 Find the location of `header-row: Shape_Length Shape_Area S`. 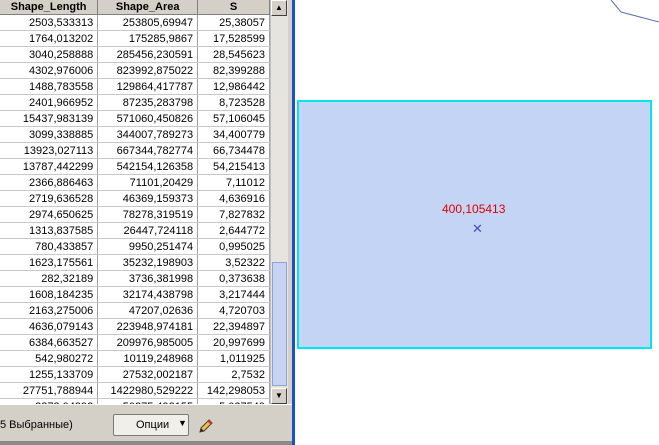

header-row: Shape_Length Shape_Area S is located at coordinates (135, 7).